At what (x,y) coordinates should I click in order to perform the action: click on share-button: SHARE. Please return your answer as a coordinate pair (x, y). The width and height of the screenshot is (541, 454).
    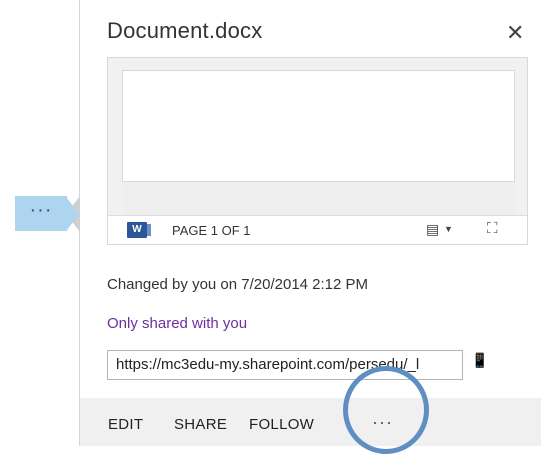
    Looking at the image, I should click on (200, 424).